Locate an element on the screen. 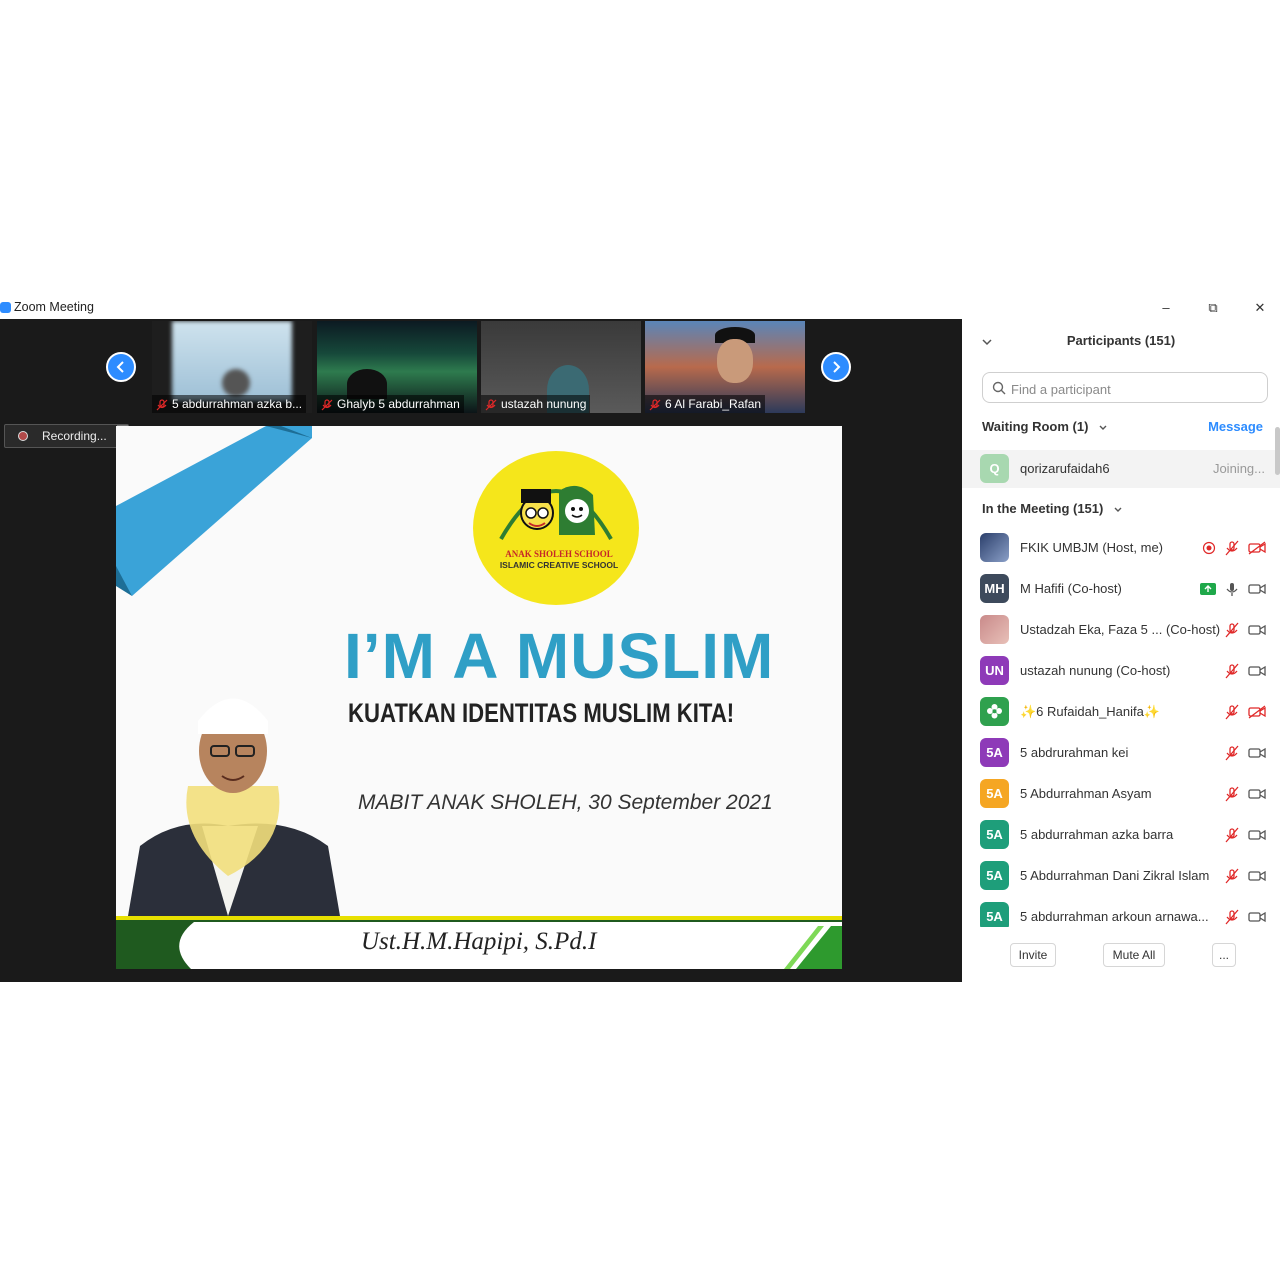 This screenshot has height=1280, width=1280. message-waiting-room-button: Message is located at coordinates (1235, 426).